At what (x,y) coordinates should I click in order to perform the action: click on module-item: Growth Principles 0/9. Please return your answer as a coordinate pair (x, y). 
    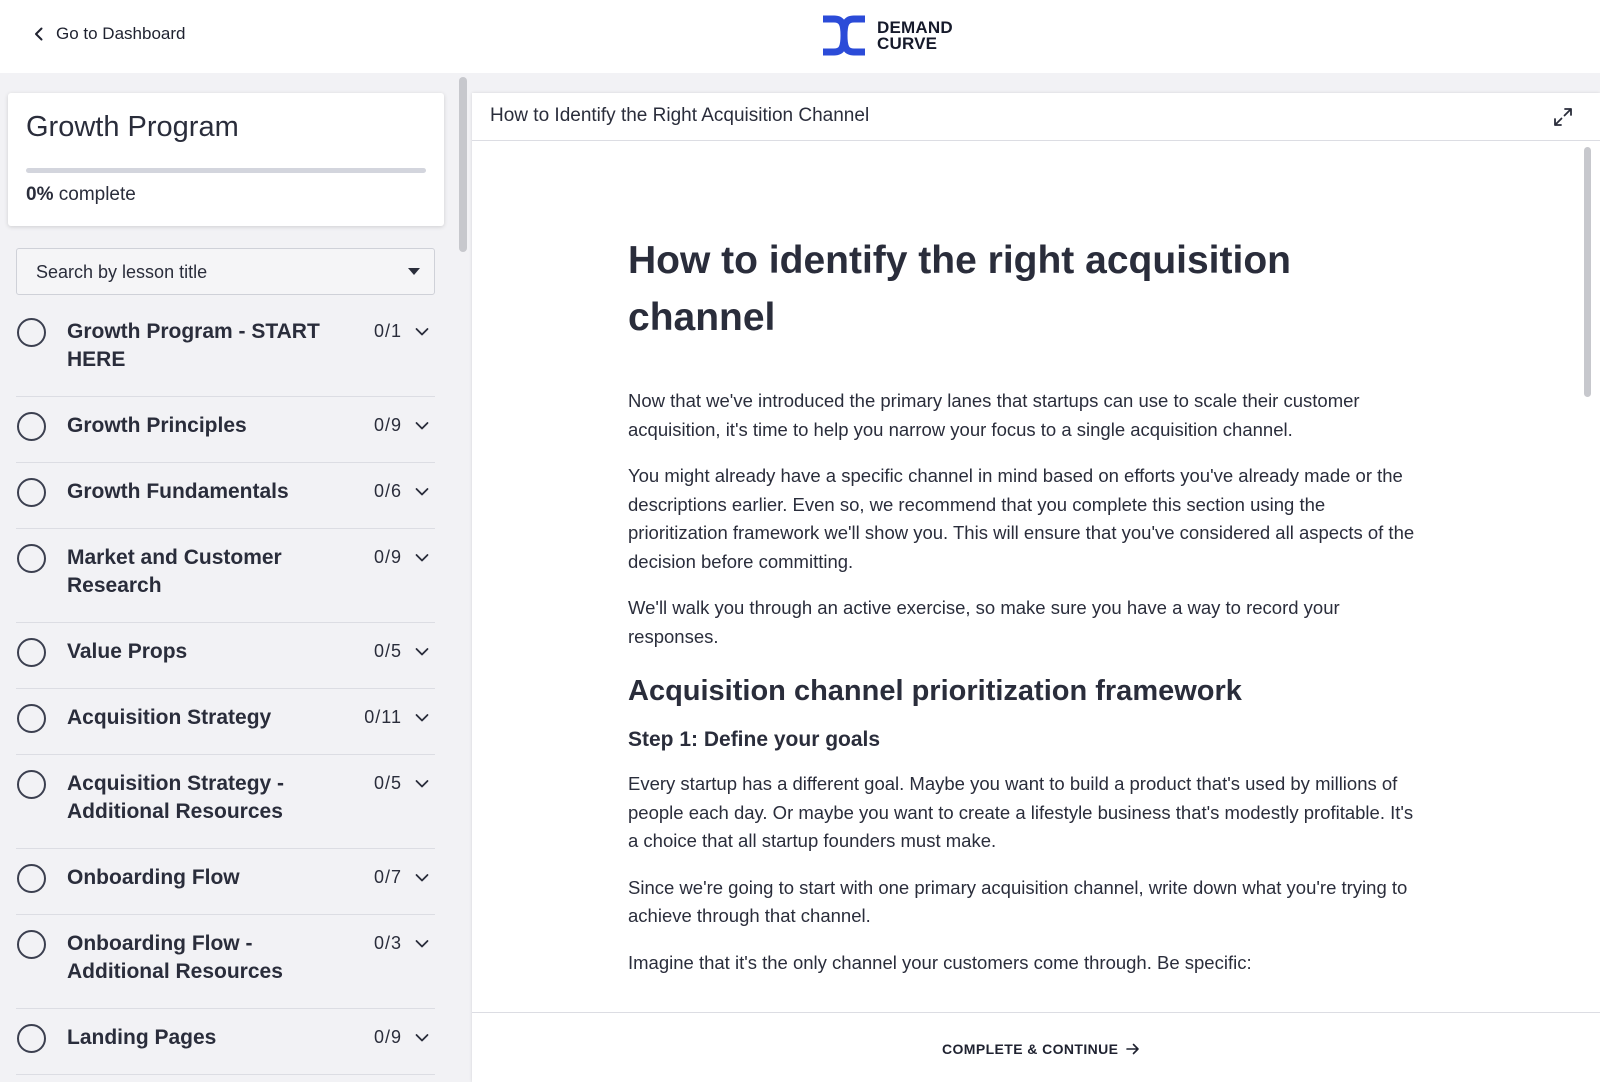
    Looking at the image, I should click on (225, 430).